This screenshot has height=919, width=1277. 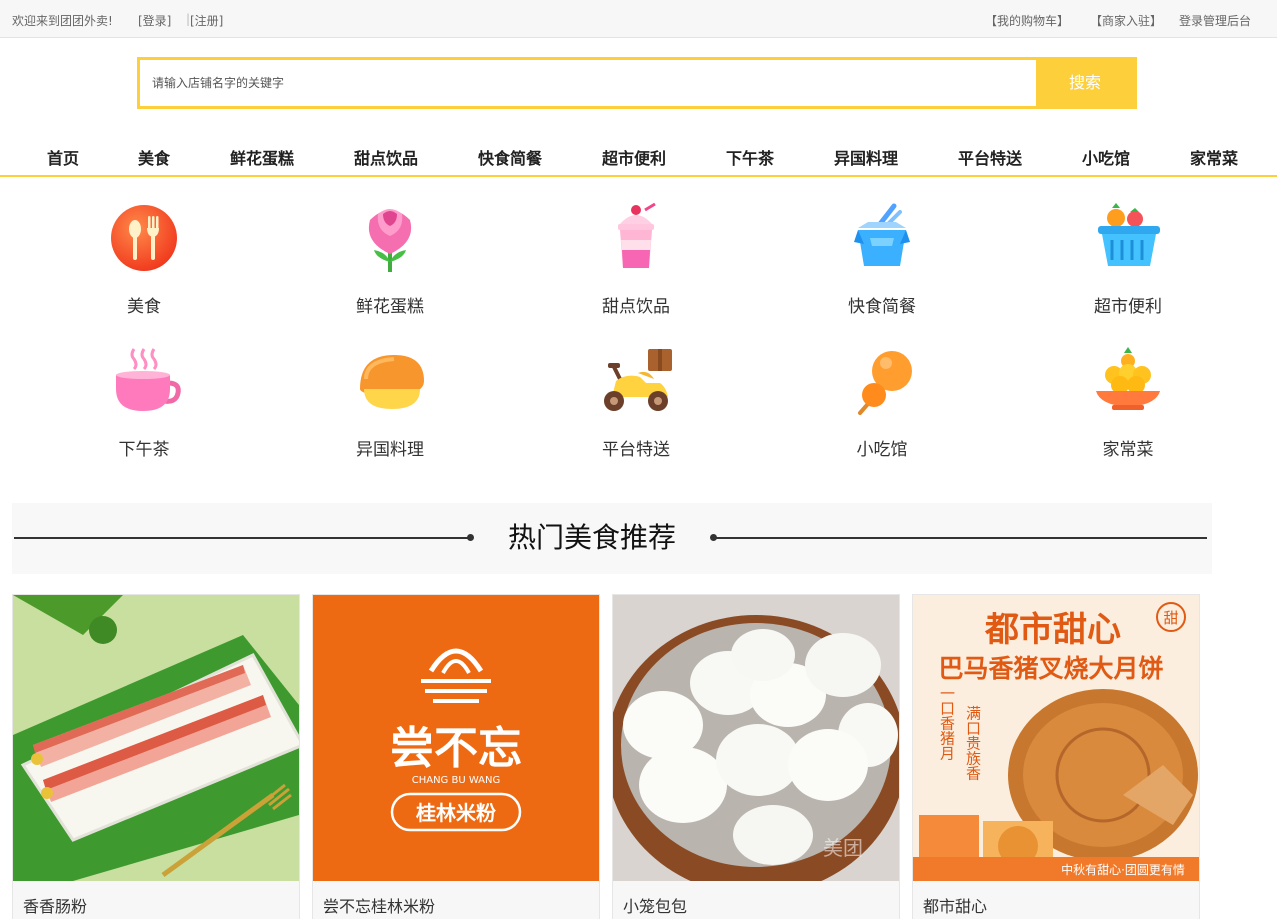 What do you see at coordinates (634, 157) in the screenshot?
I see `nav-item-supermarket: 超市便利` at bounding box center [634, 157].